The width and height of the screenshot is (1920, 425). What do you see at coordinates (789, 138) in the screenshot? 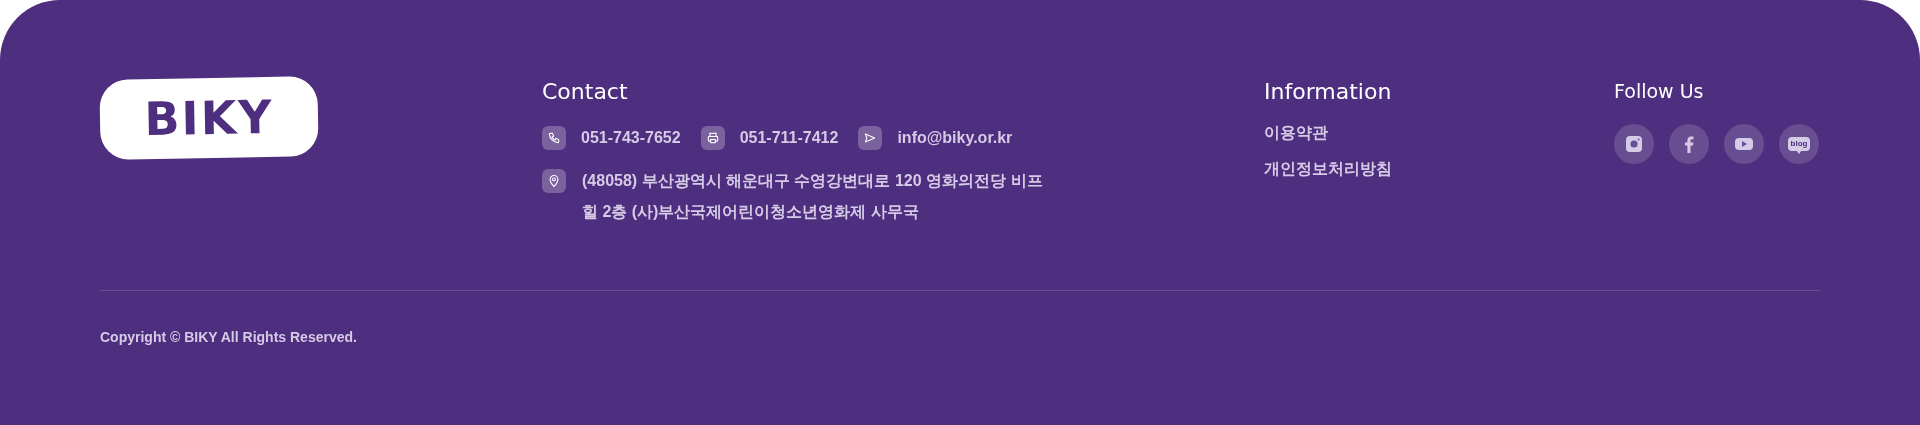
I see `contact-text: 051-711-7412` at bounding box center [789, 138].